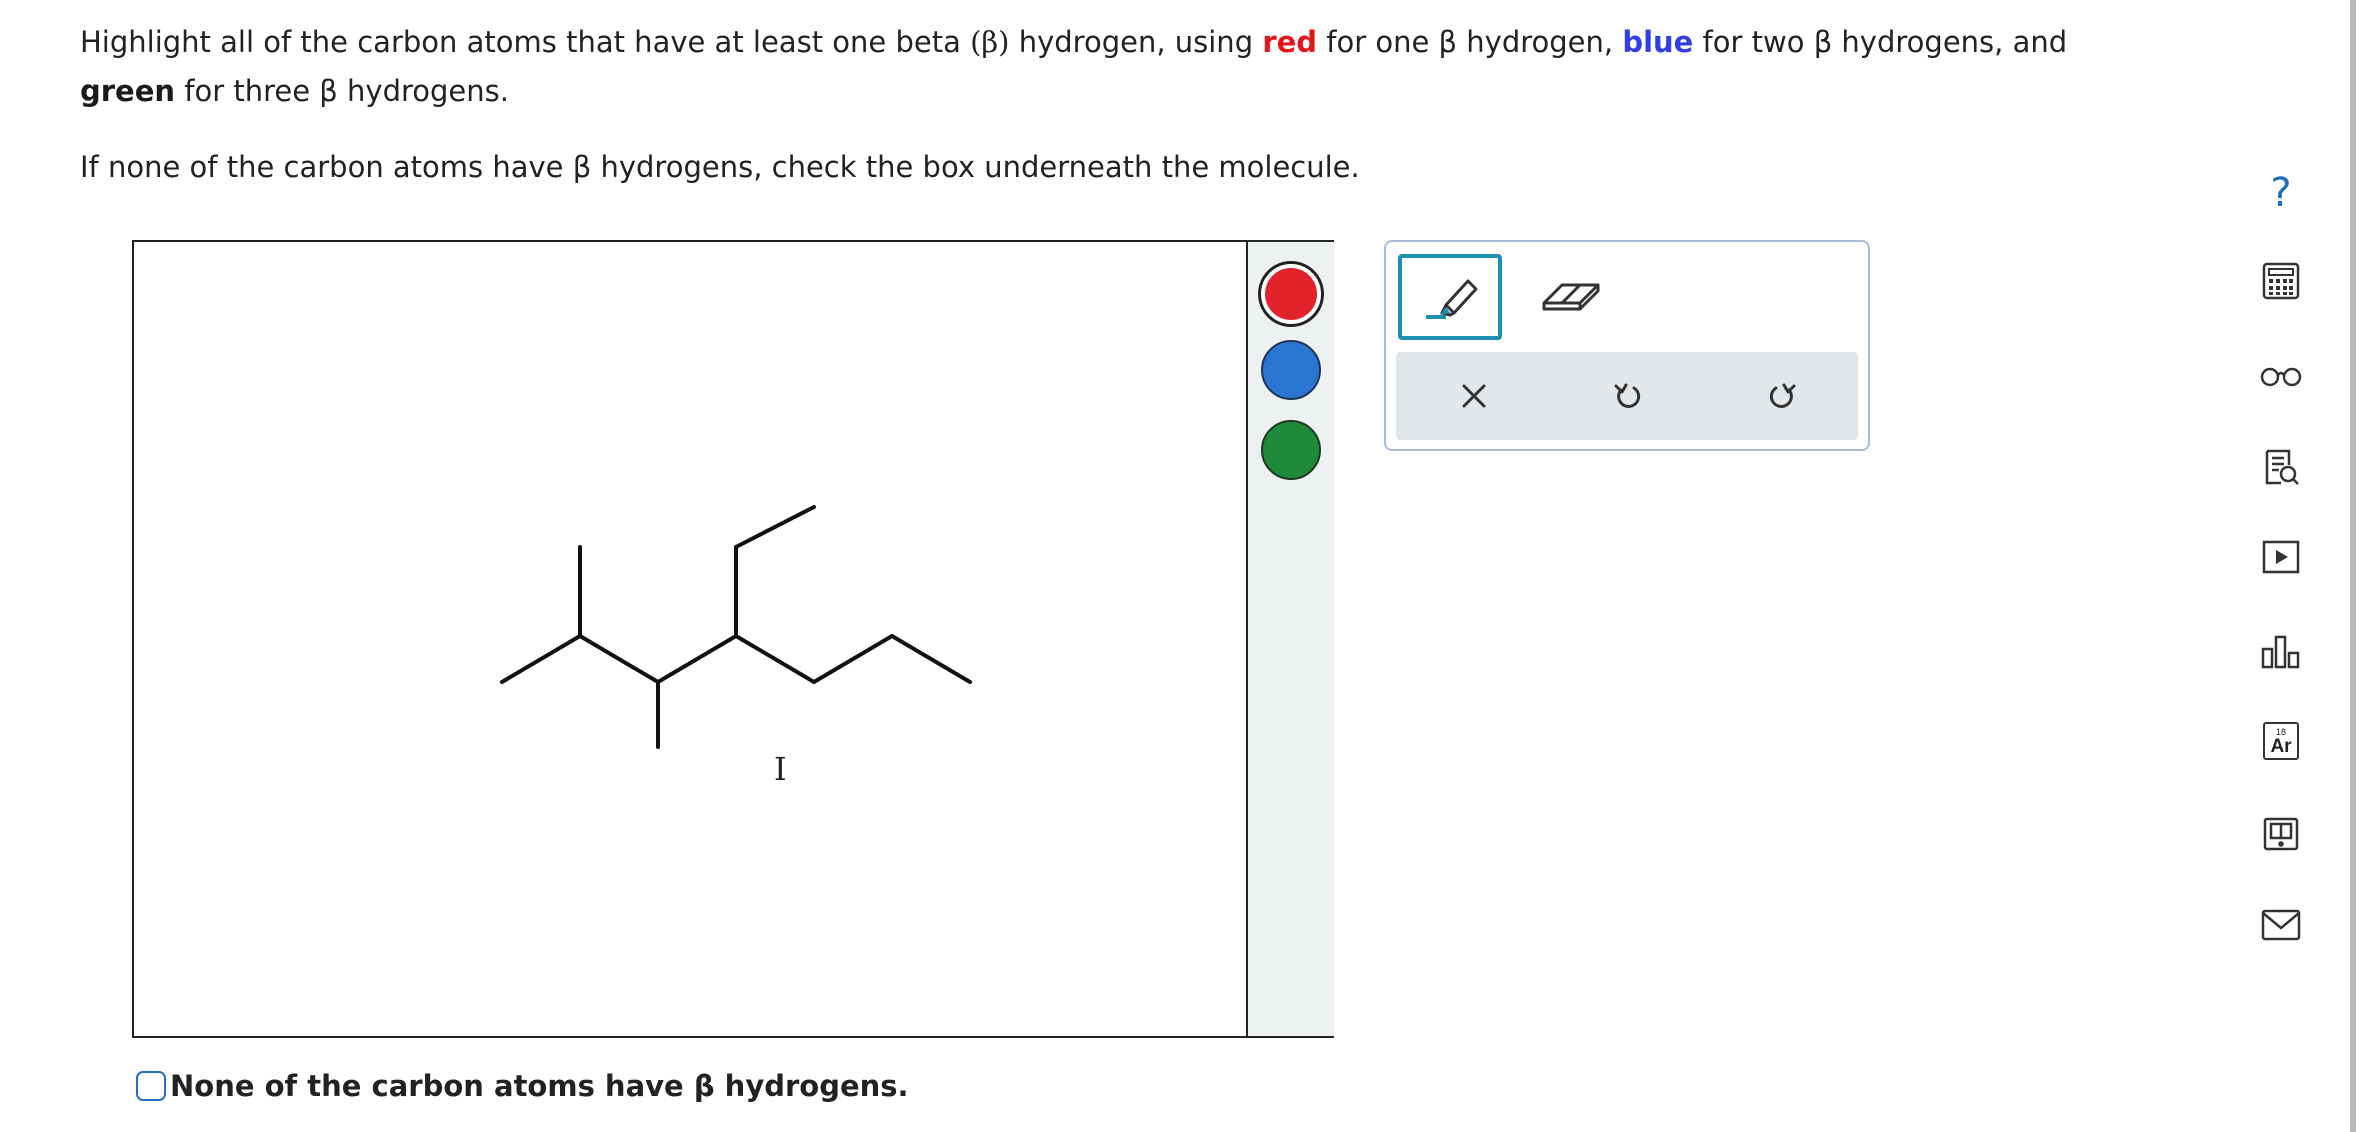 This screenshot has width=2360, height=1132. What do you see at coordinates (2281, 746) in the screenshot?
I see `element-symbol: Ar` at bounding box center [2281, 746].